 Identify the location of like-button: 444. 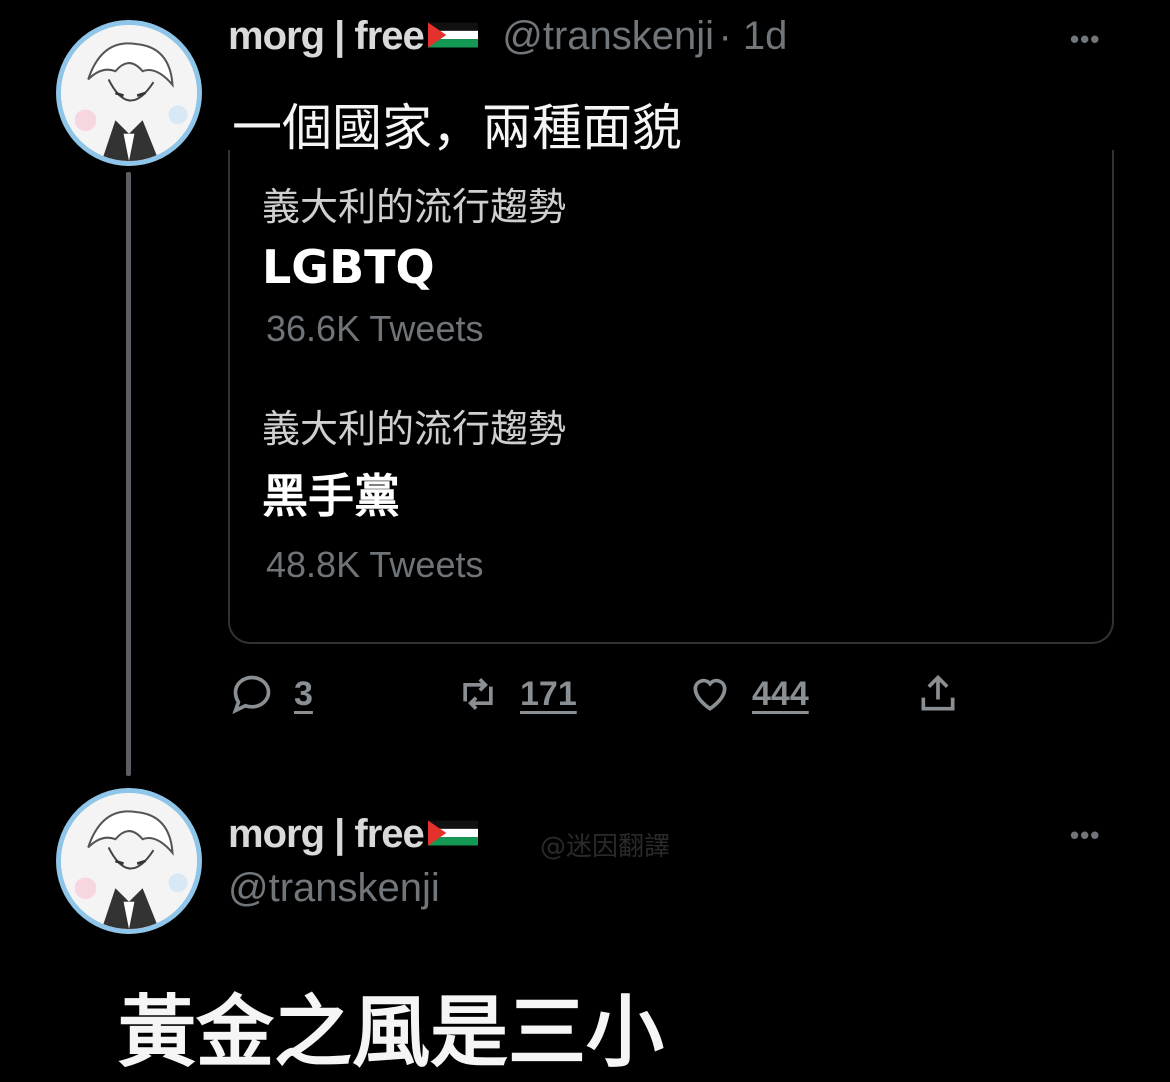
(748, 694).